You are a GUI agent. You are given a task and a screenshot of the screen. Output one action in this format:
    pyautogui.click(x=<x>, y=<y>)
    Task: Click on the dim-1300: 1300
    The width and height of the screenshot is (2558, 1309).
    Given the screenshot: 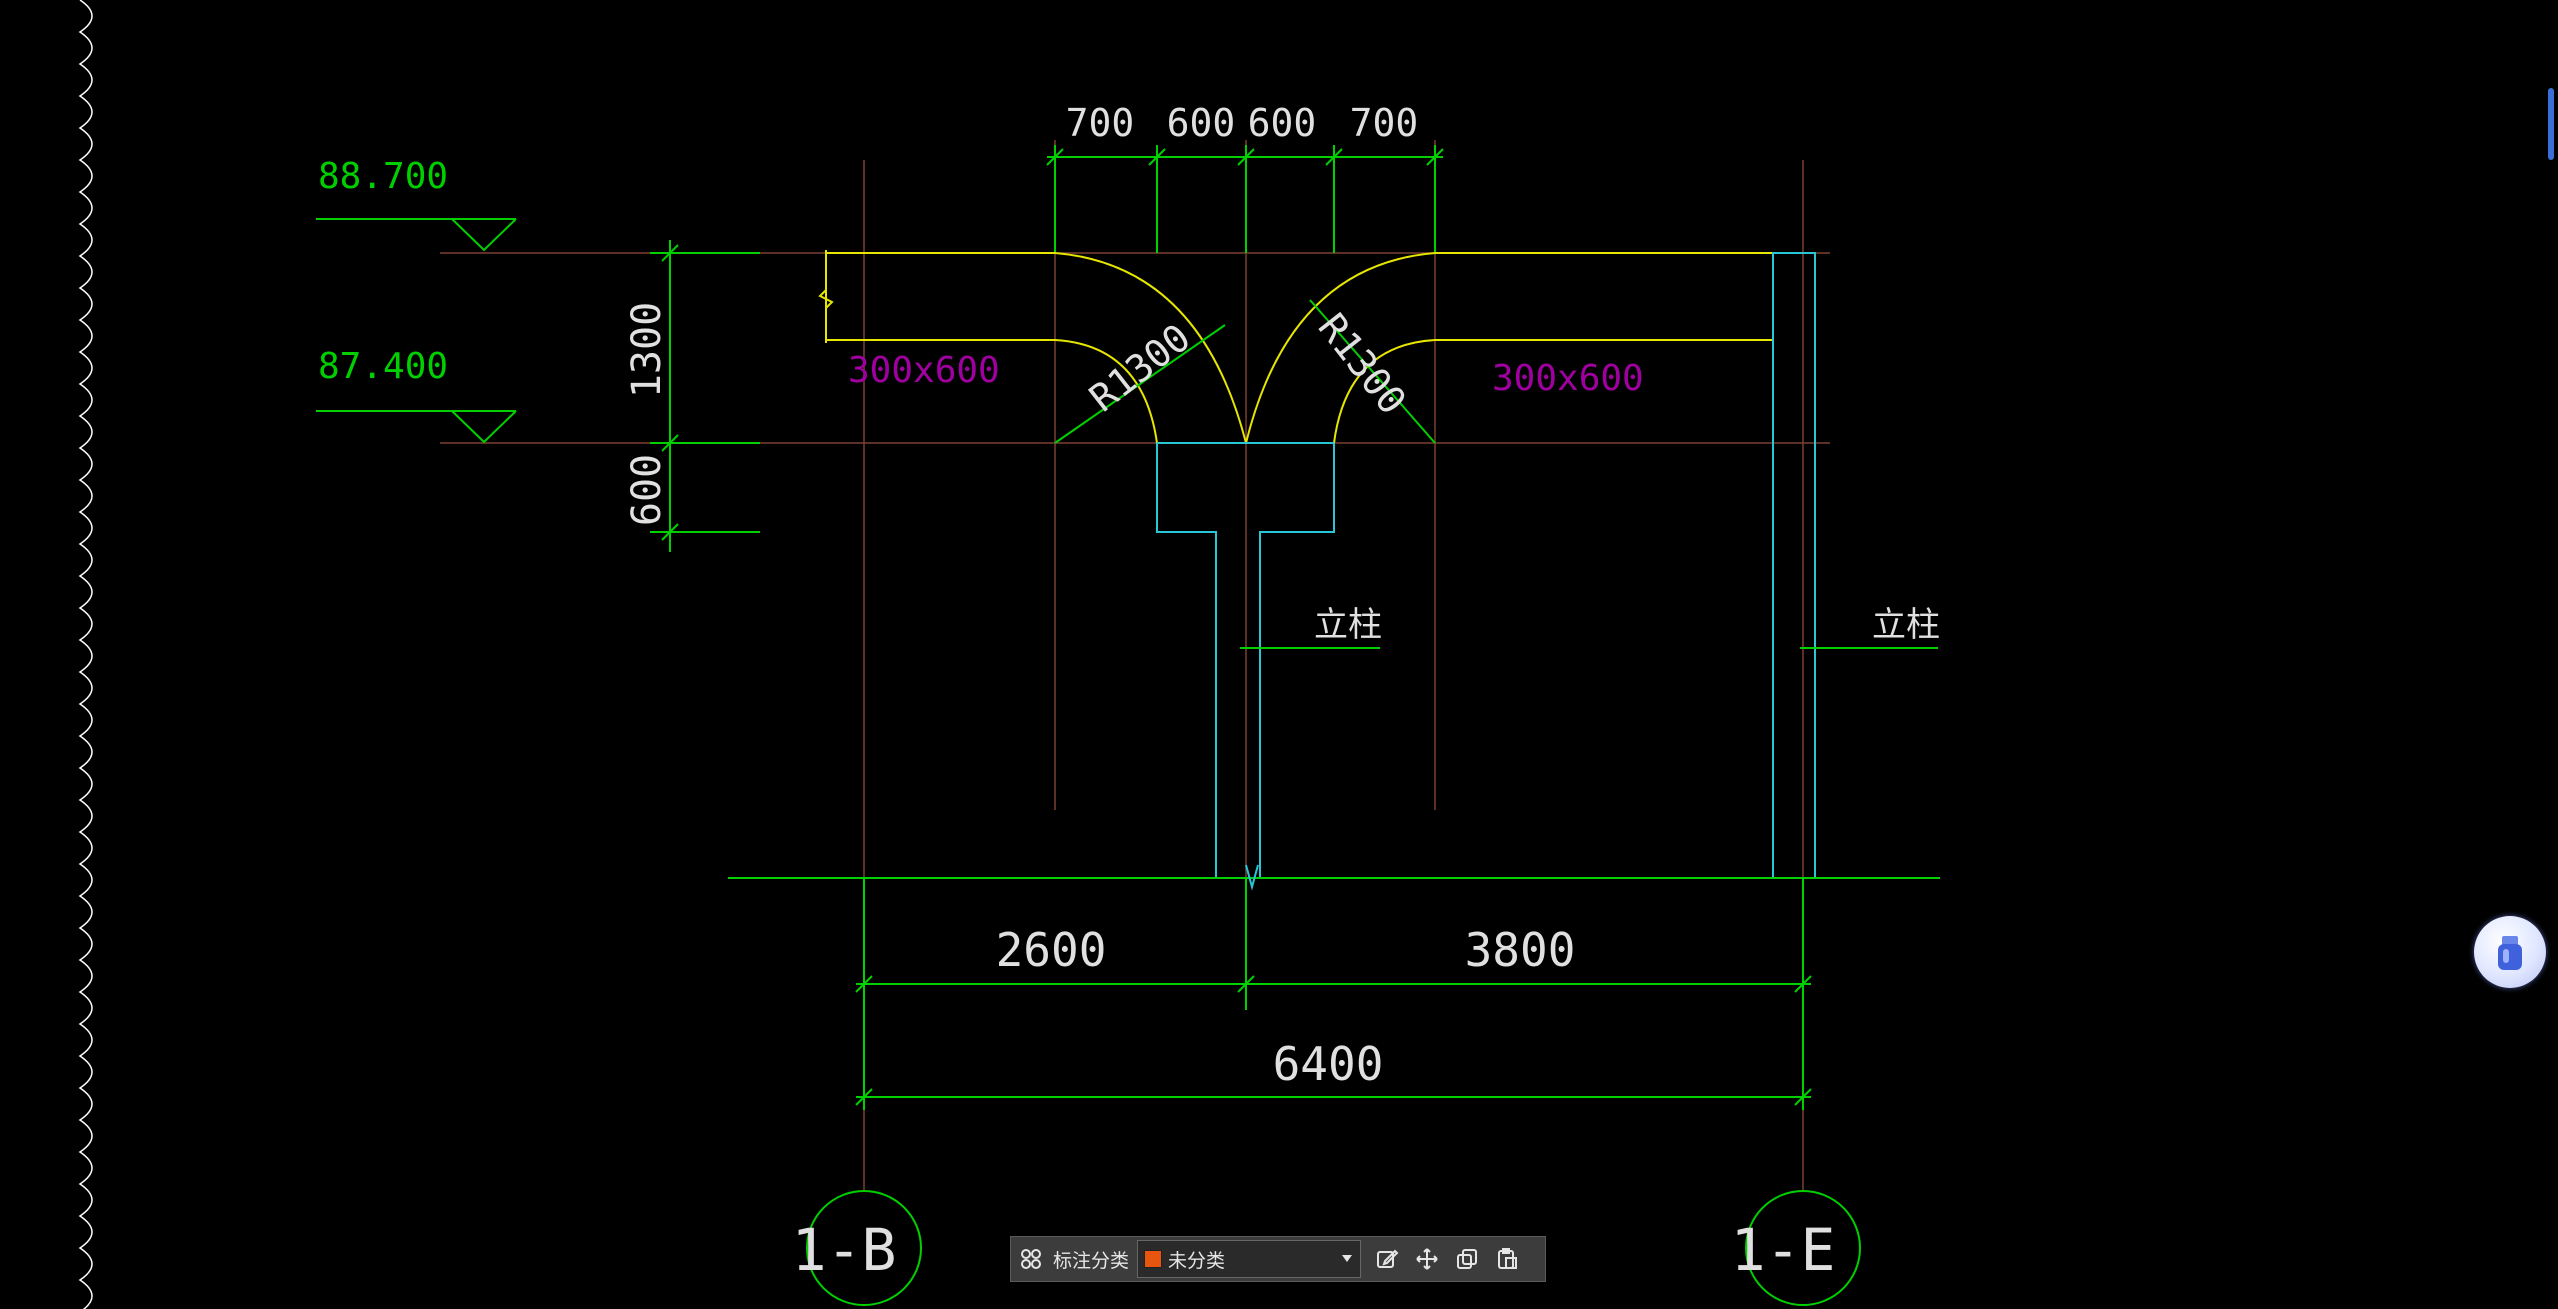 What is the action you would take?
    pyautogui.click(x=647, y=350)
    